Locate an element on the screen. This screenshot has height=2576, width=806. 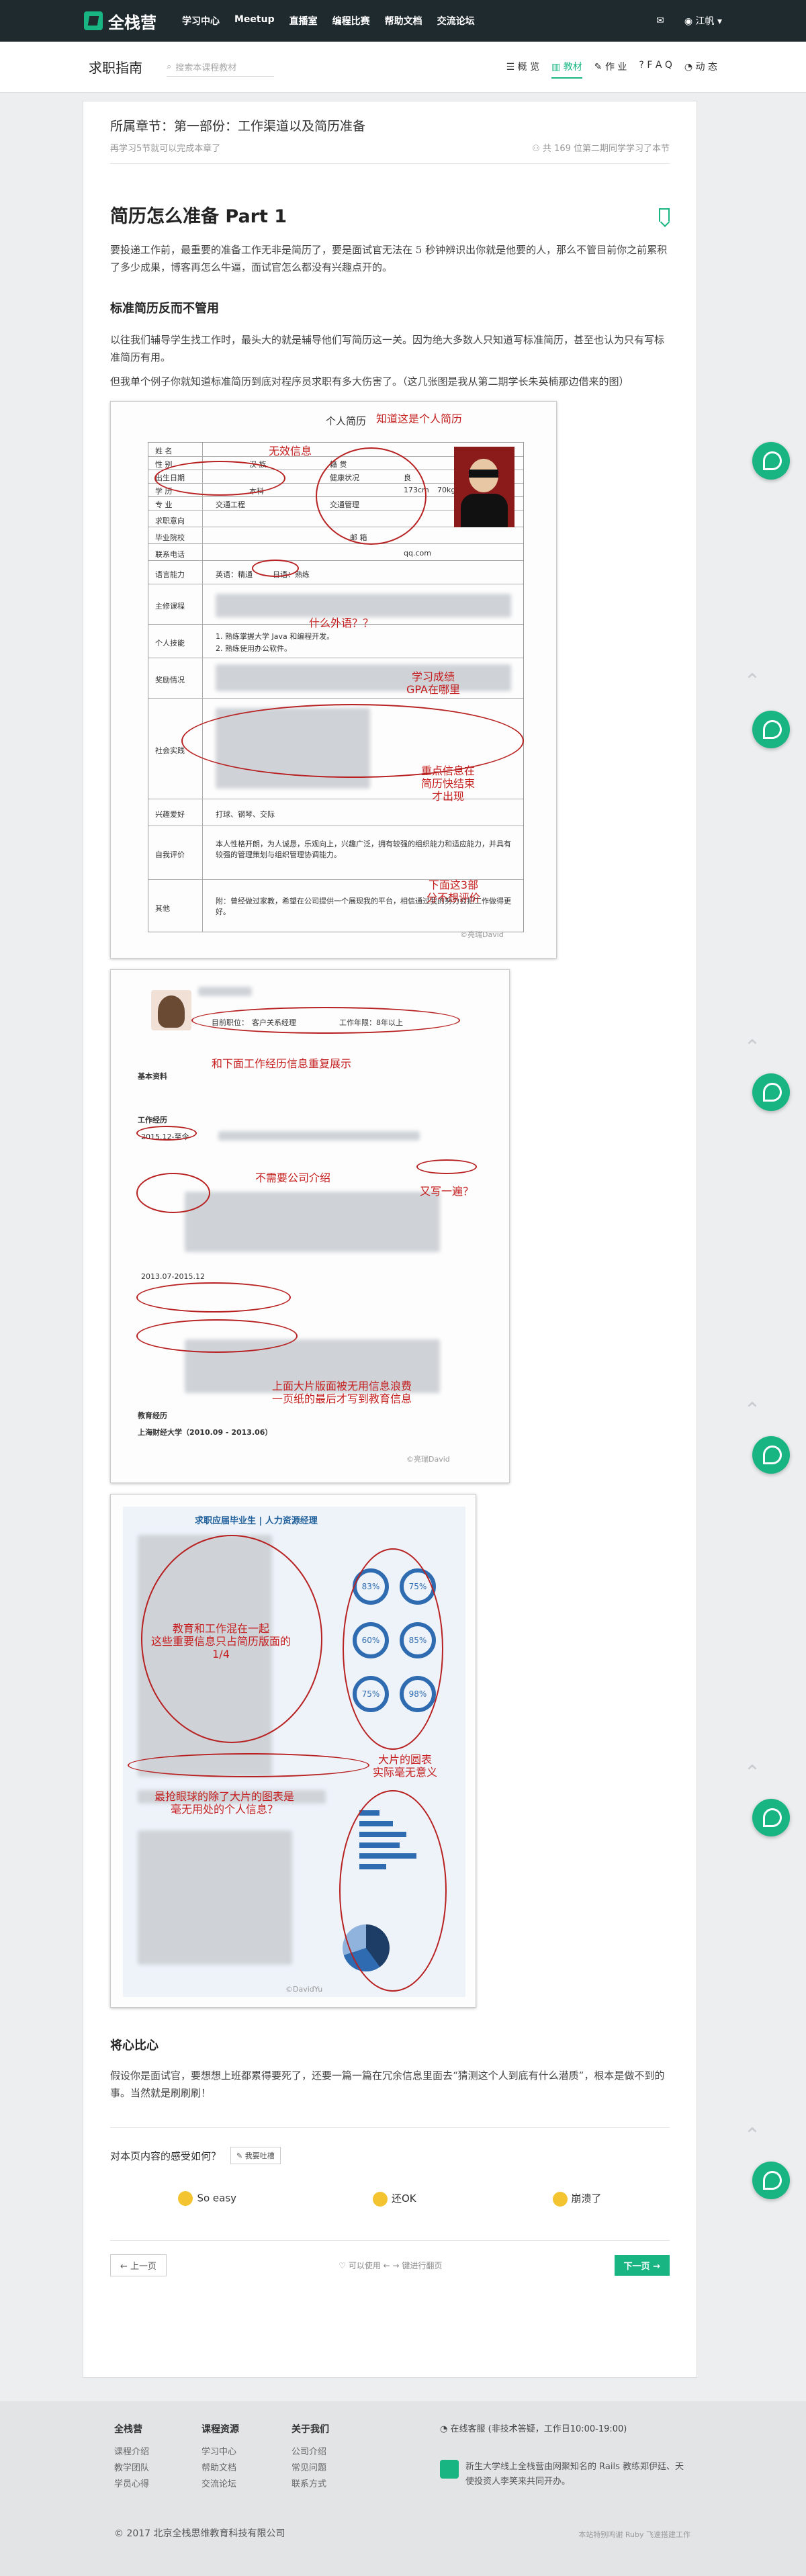
annotation: 大片的圆表 实际毫无意义 is located at coordinates (405, 1766).